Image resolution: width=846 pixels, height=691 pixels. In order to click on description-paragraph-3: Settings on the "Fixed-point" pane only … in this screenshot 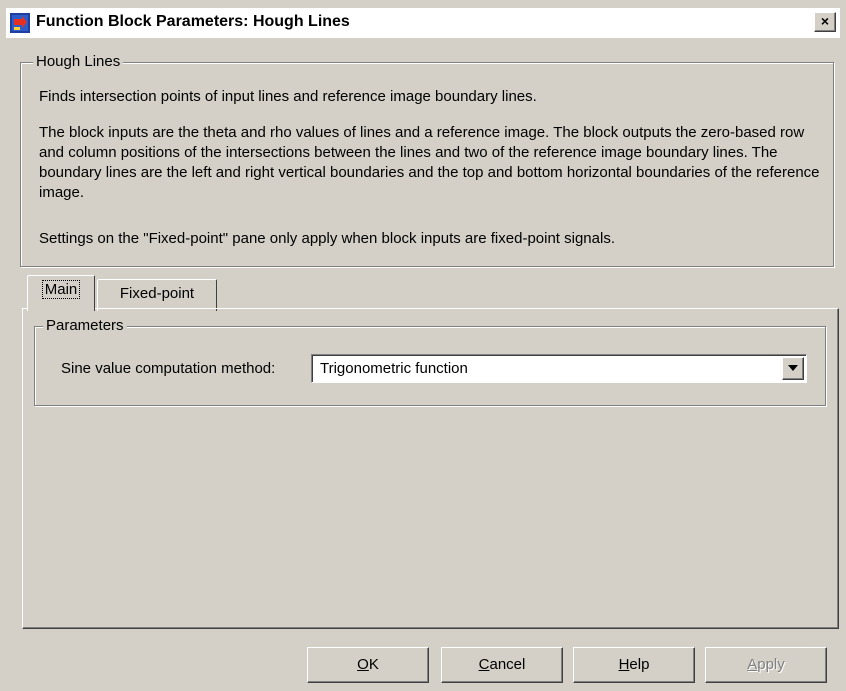, I will do `click(327, 238)`.